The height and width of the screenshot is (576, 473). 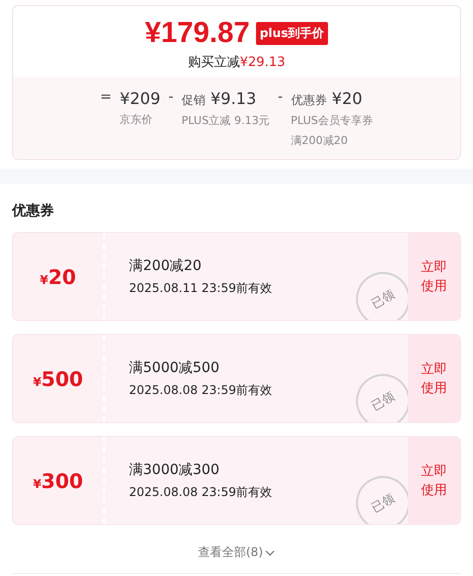 What do you see at coordinates (233, 98) in the screenshot?
I see `breakdown-amount: ¥9.13` at bounding box center [233, 98].